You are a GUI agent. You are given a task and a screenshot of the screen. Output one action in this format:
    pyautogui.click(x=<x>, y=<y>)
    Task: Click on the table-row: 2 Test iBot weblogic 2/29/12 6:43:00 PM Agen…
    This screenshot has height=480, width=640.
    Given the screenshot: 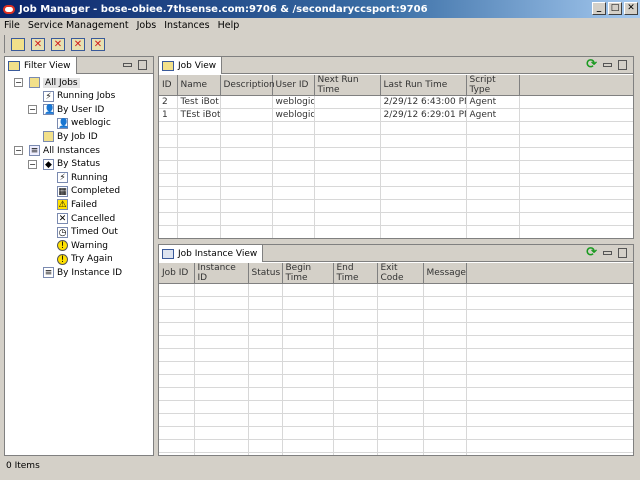 What is the action you would take?
    pyautogui.click(x=396, y=102)
    